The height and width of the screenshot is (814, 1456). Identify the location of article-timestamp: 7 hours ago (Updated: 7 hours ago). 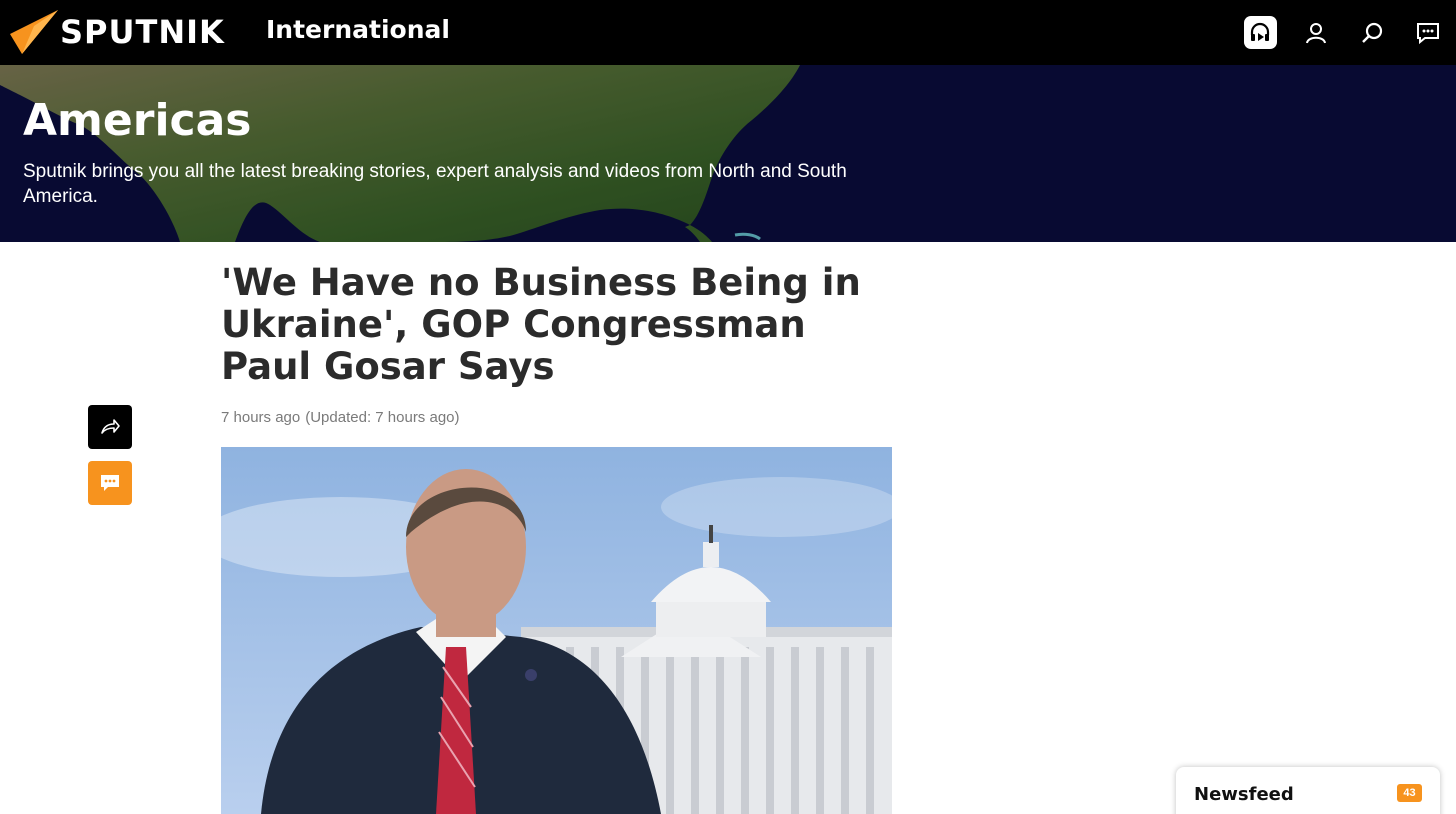
(340, 417).